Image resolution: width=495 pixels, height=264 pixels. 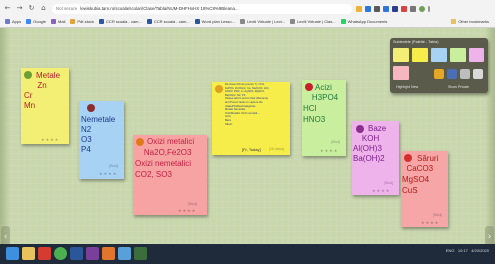 I want to click on note-body: N2 O3 P4, so click(x=86, y=139).